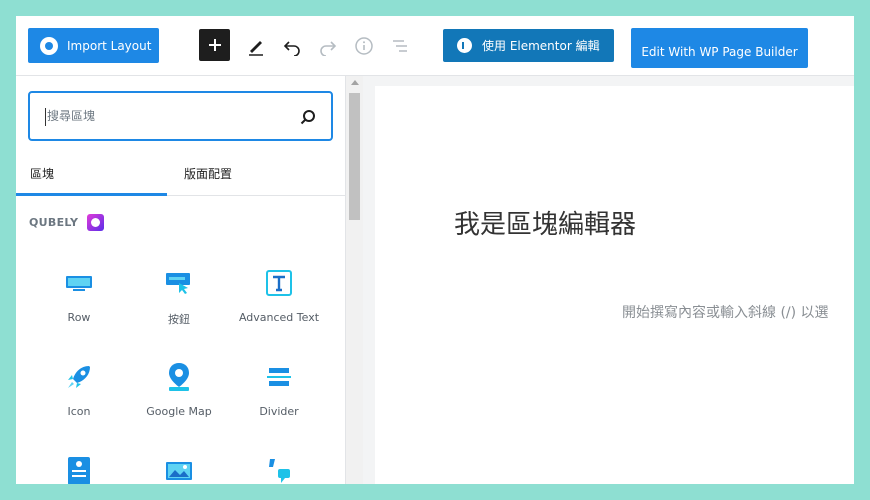 The image size is (870, 500). I want to click on wp-page-builder-button: Edit With WP Page Builder, so click(719, 48).